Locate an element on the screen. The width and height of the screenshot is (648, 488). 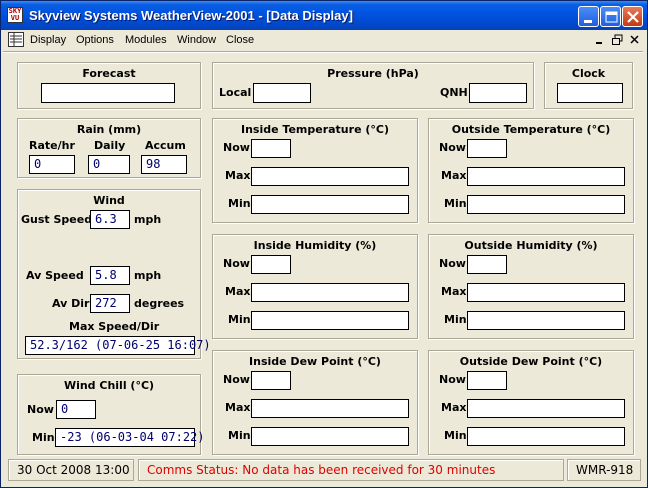
inside-humidity-min-value is located at coordinates (330, 320).